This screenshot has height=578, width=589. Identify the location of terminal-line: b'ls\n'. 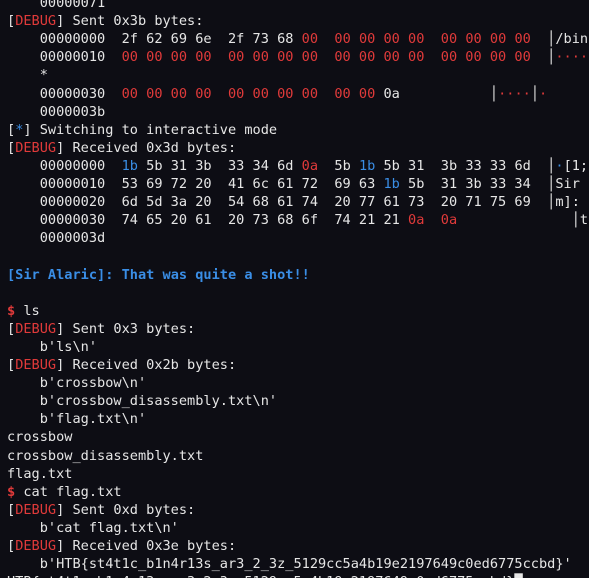
(52, 347).